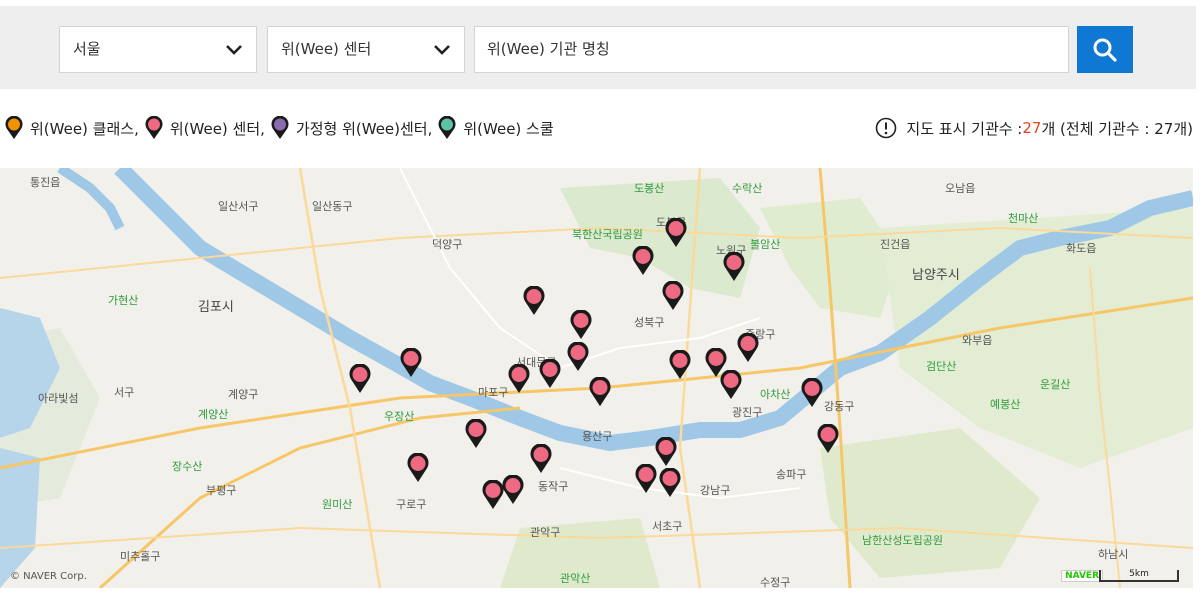 Image resolution: width=1201 pixels, height=601 pixels. What do you see at coordinates (326, 49) in the screenshot?
I see `category-select-value: 위(Wee) 센터` at bounding box center [326, 49].